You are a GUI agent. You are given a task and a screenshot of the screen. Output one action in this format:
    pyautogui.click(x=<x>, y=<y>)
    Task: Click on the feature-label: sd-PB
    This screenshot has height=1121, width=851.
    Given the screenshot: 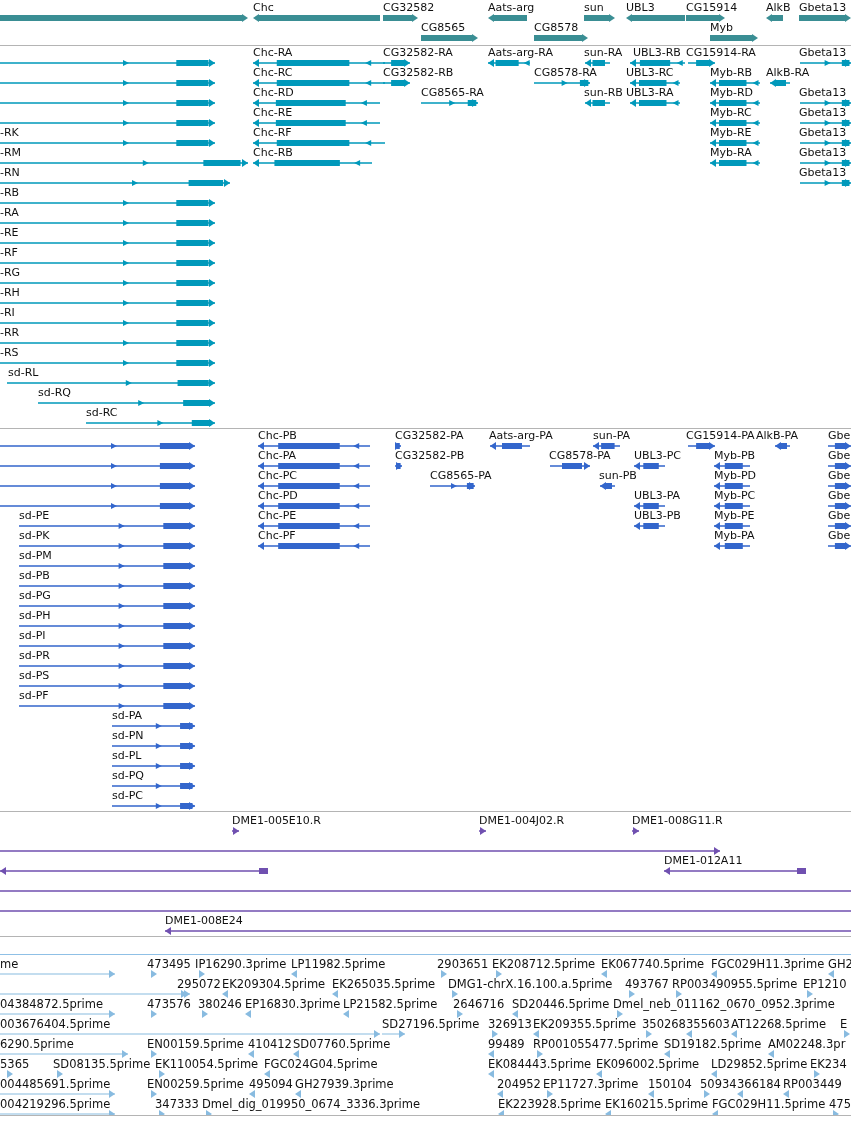 What is the action you would take?
    pyautogui.click(x=34, y=576)
    